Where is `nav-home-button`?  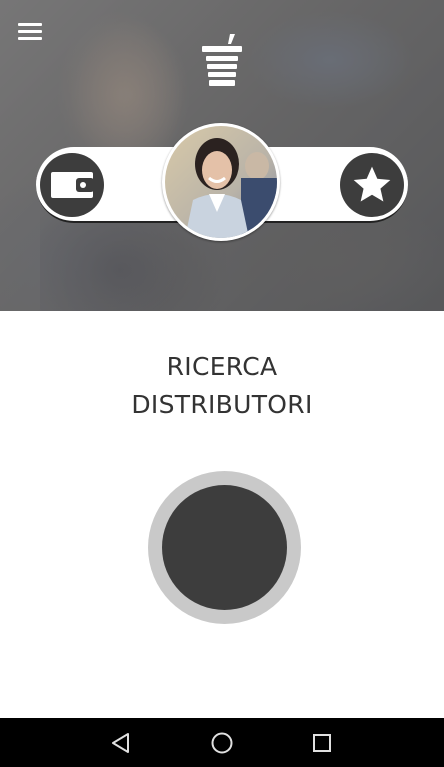 nav-home-button is located at coordinates (222, 743).